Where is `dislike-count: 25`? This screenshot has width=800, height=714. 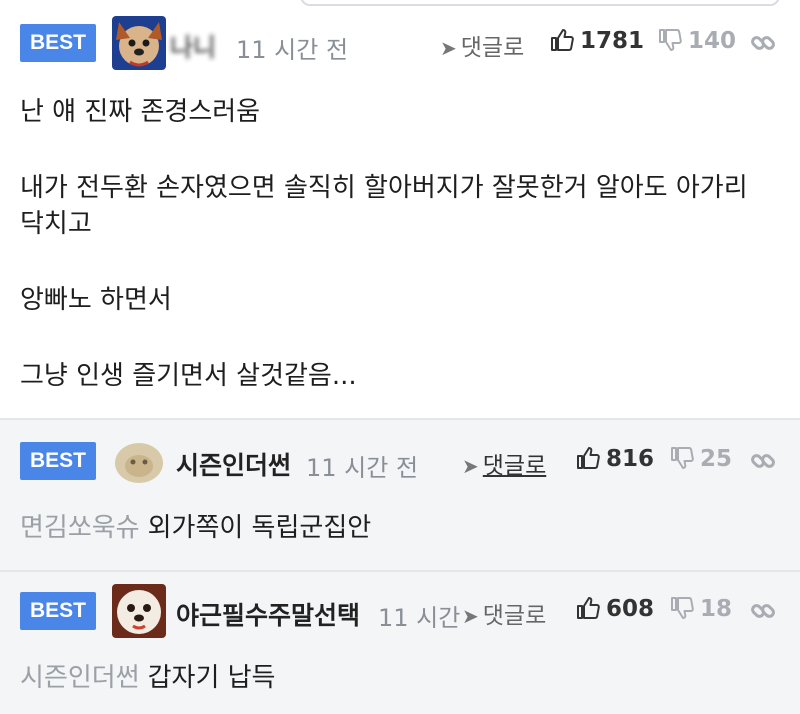
dislike-count: 25 is located at coordinates (716, 459).